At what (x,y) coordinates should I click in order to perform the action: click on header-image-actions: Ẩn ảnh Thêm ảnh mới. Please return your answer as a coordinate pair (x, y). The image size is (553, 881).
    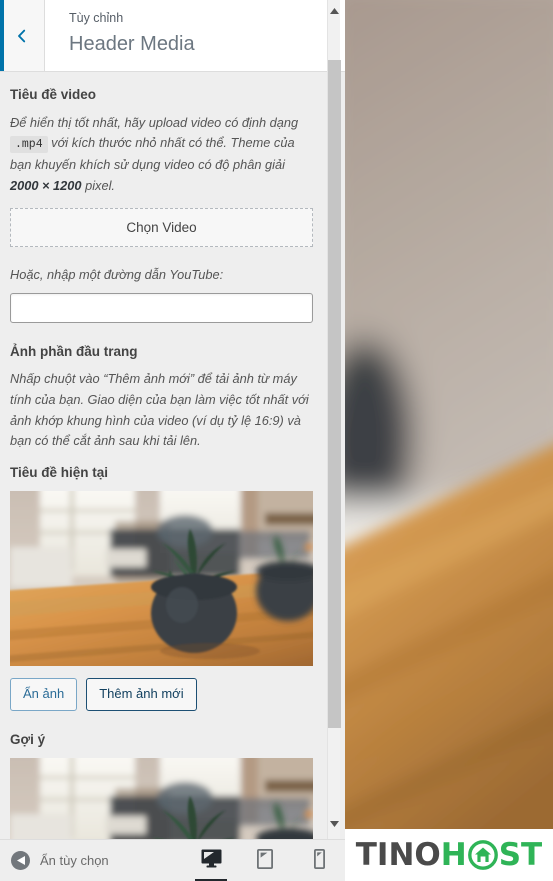
    Looking at the image, I should click on (161, 694).